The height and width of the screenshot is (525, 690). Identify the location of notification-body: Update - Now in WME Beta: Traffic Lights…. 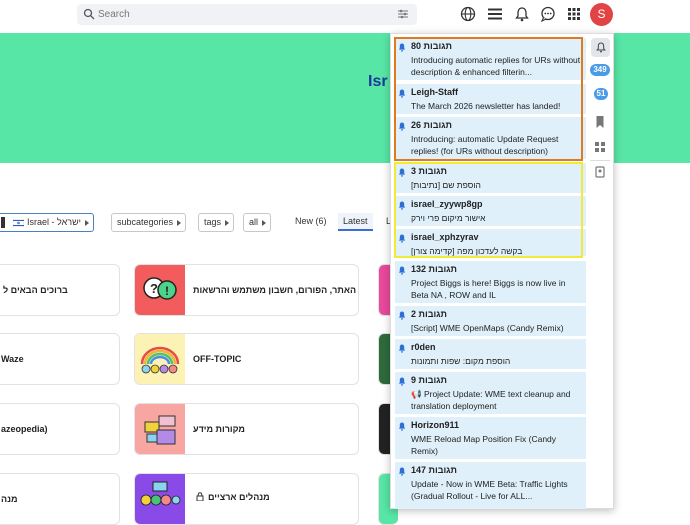
(489, 490).